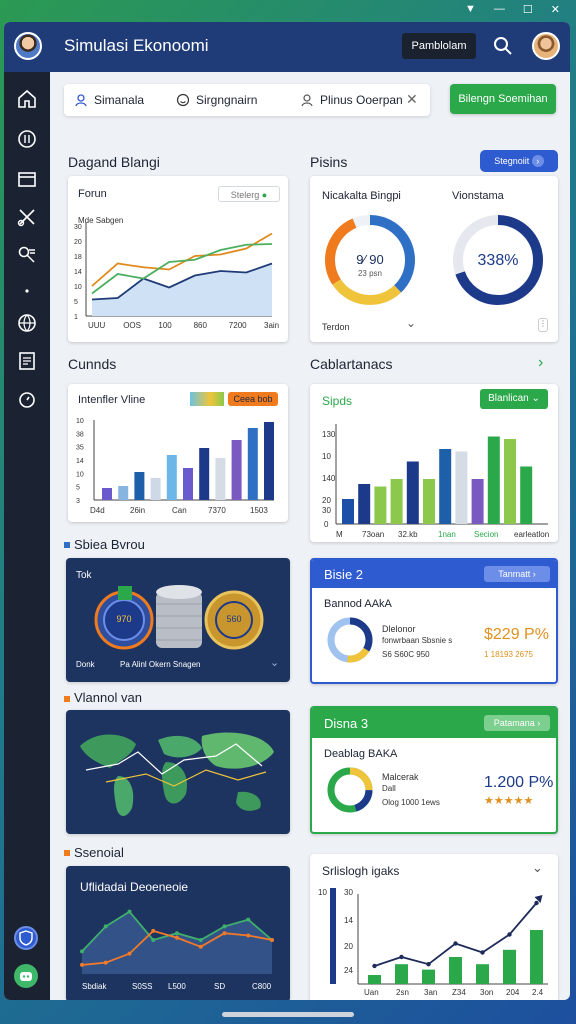 Image resolution: width=576 pixels, height=1024 pixels. Describe the element at coordinates (124, 619) in the screenshot. I see `coin-value-1: 970` at that location.